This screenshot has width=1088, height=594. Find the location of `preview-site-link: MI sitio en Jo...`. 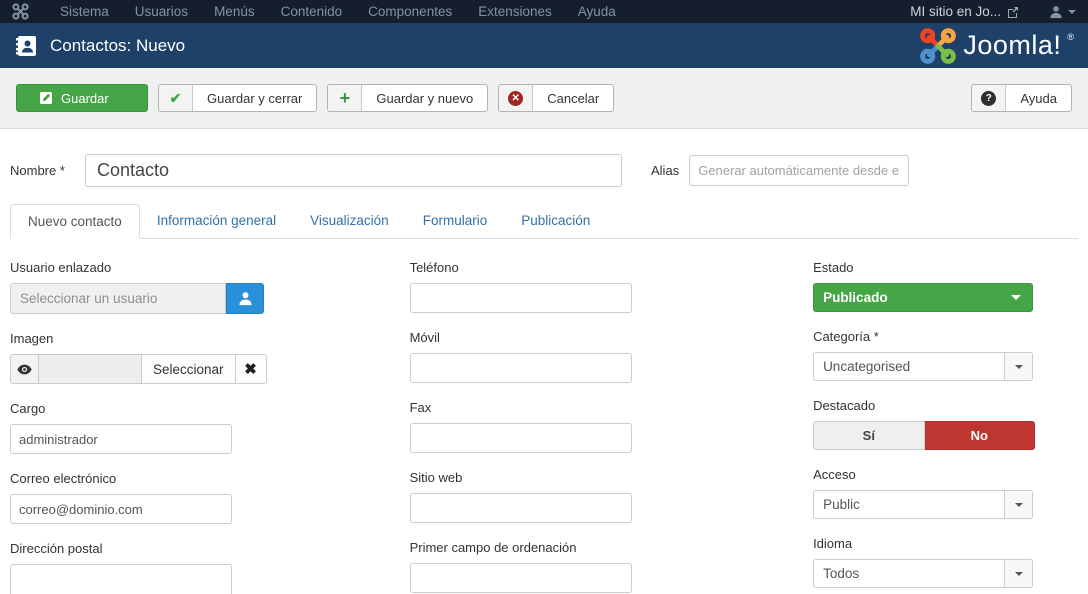

preview-site-link: MI sitio en Jo... is located at coordinates (964, 11).